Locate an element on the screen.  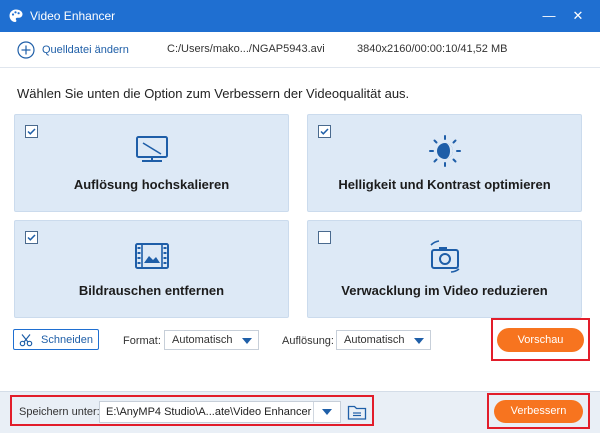
monitor-upscale-icon is located at coordinates (151, 149).